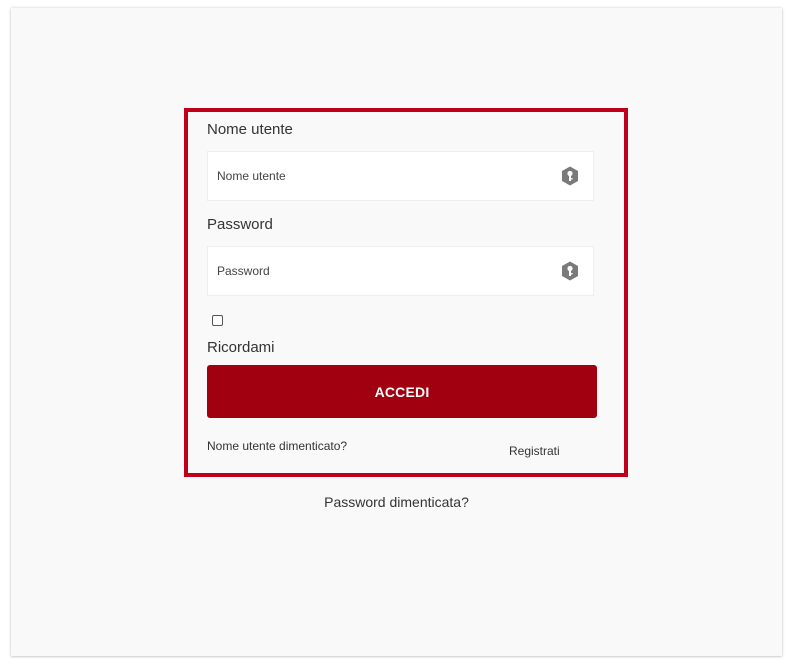 This screenshot has width=793, height=666. Describe the element at coordinates (396, 502) in the screenshot. I see `forgot-password-link: Password dimenticata?` at that location.